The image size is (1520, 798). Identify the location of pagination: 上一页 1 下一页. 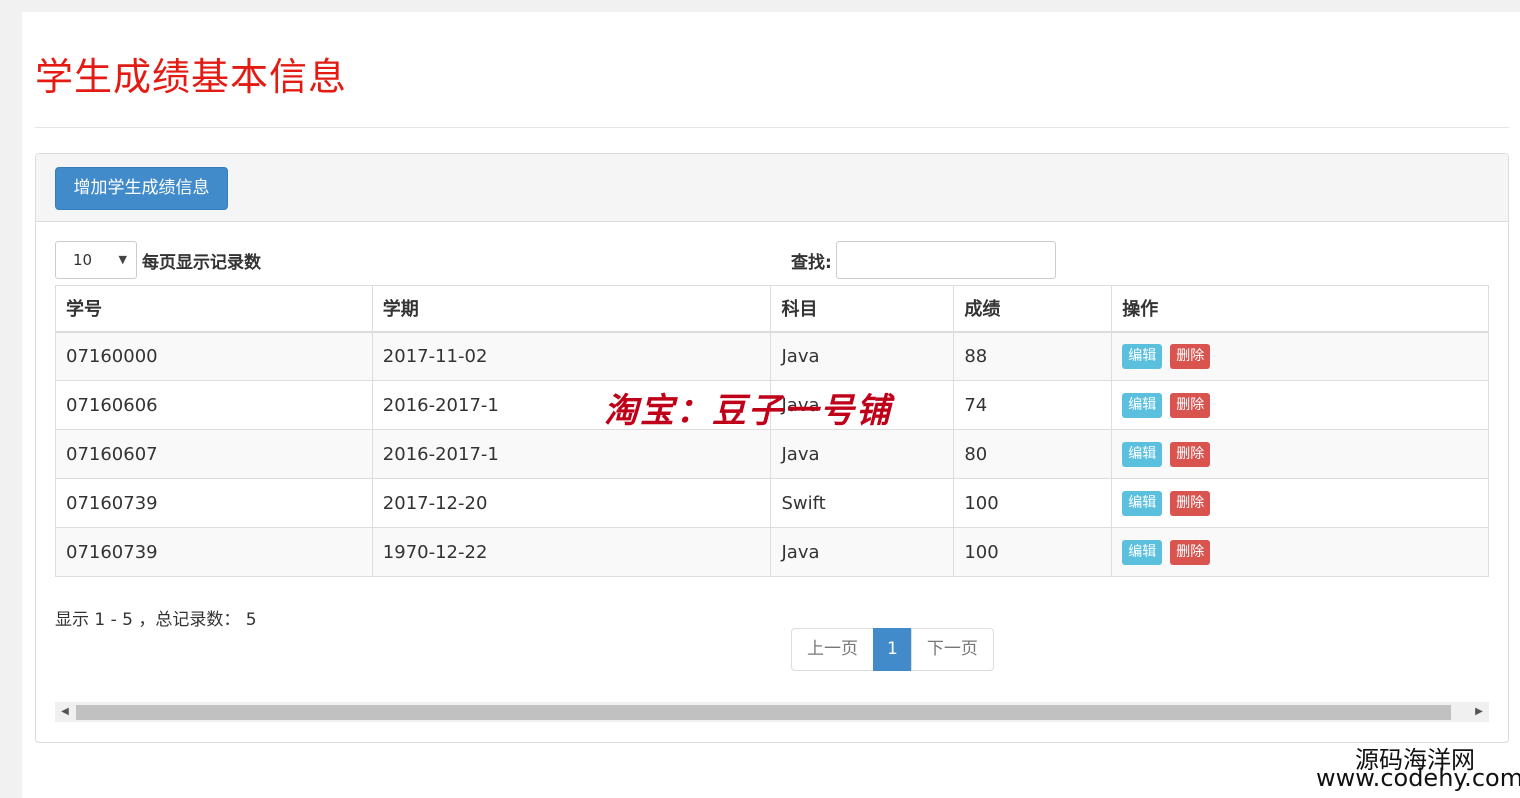
(892, 649).